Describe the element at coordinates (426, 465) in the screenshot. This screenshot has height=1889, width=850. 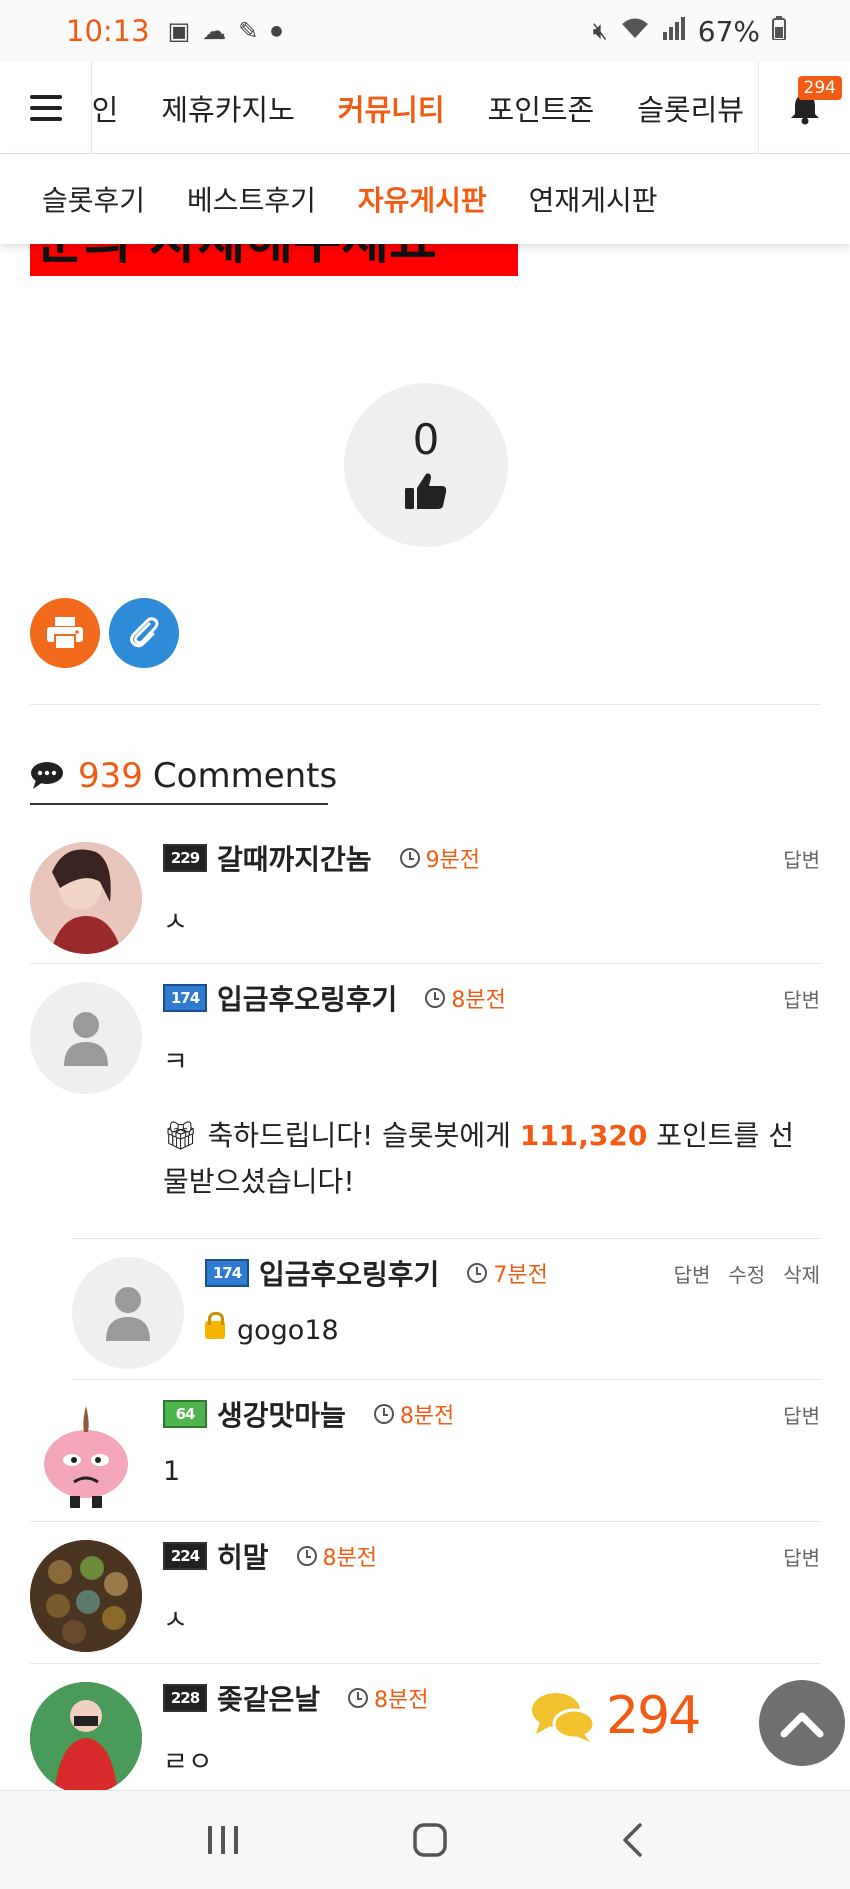
I see `like-button: 0` at that location.